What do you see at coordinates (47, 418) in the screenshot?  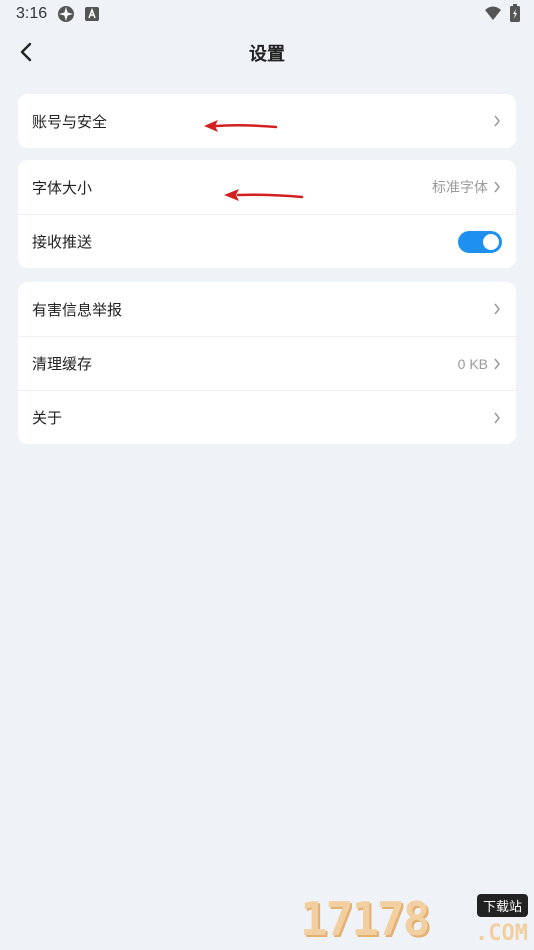 I see `row-label: 关于` at bounding box center [47, 418].